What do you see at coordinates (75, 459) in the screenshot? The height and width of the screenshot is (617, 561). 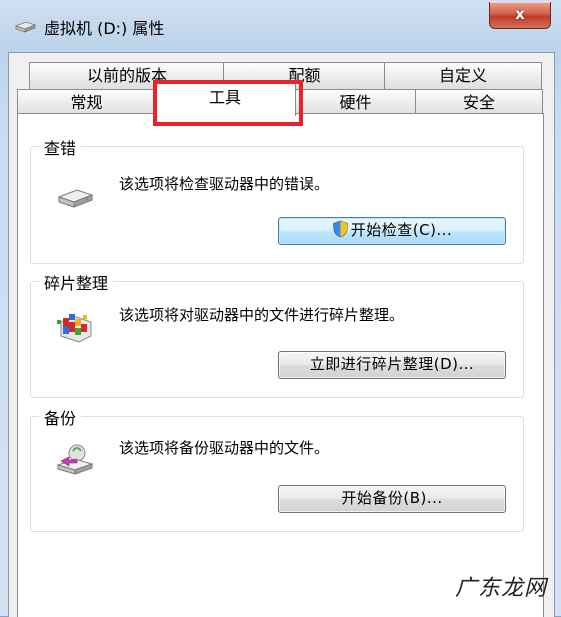 I see `backup-icon` at bounding box center [75, 459].